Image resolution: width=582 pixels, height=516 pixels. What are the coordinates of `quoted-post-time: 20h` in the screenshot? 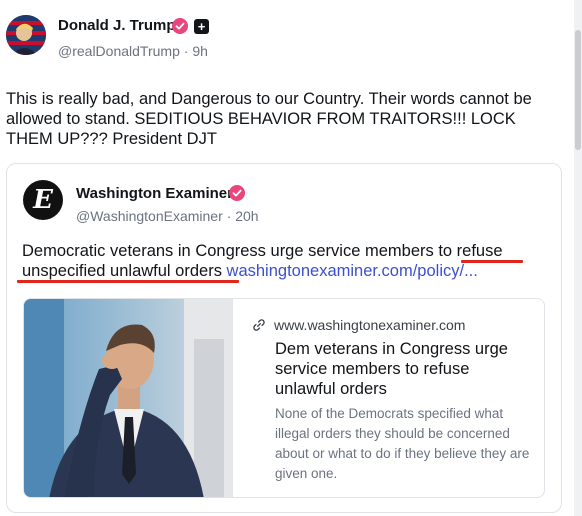 It's located at (246, 216).